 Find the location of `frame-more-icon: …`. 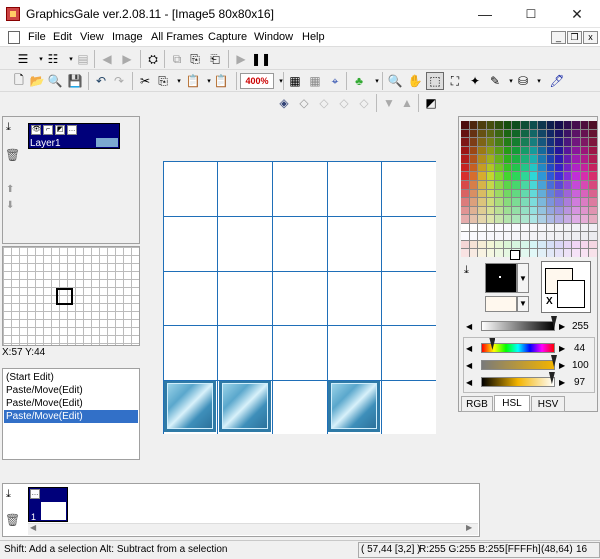

frame-more-icon: … is located at coordinates (35, 494).